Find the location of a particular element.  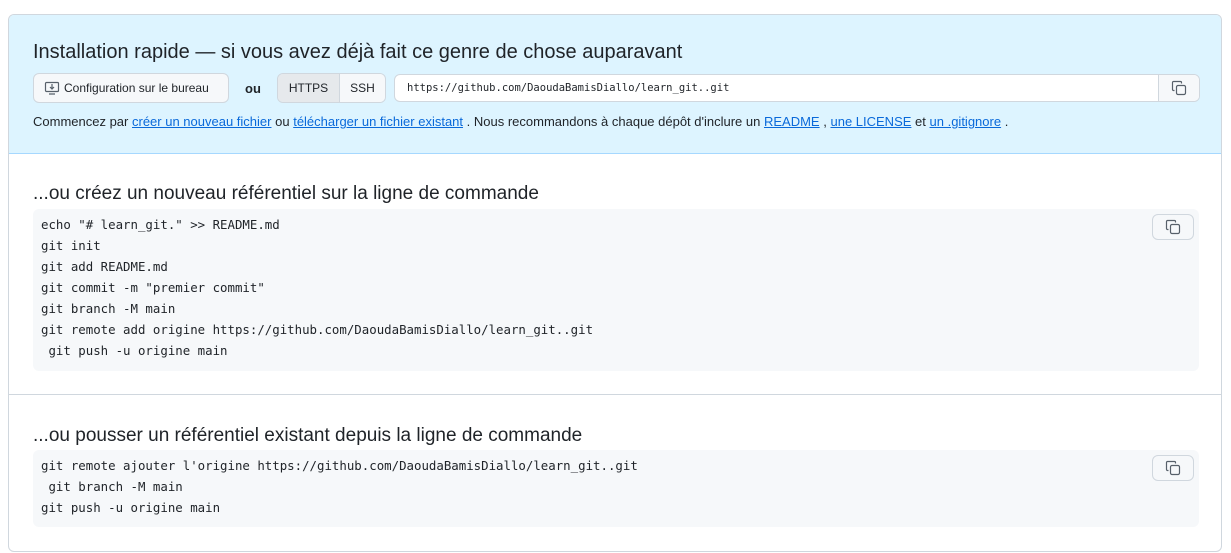

desktop-download-icon is located at coordinates (52, 88).